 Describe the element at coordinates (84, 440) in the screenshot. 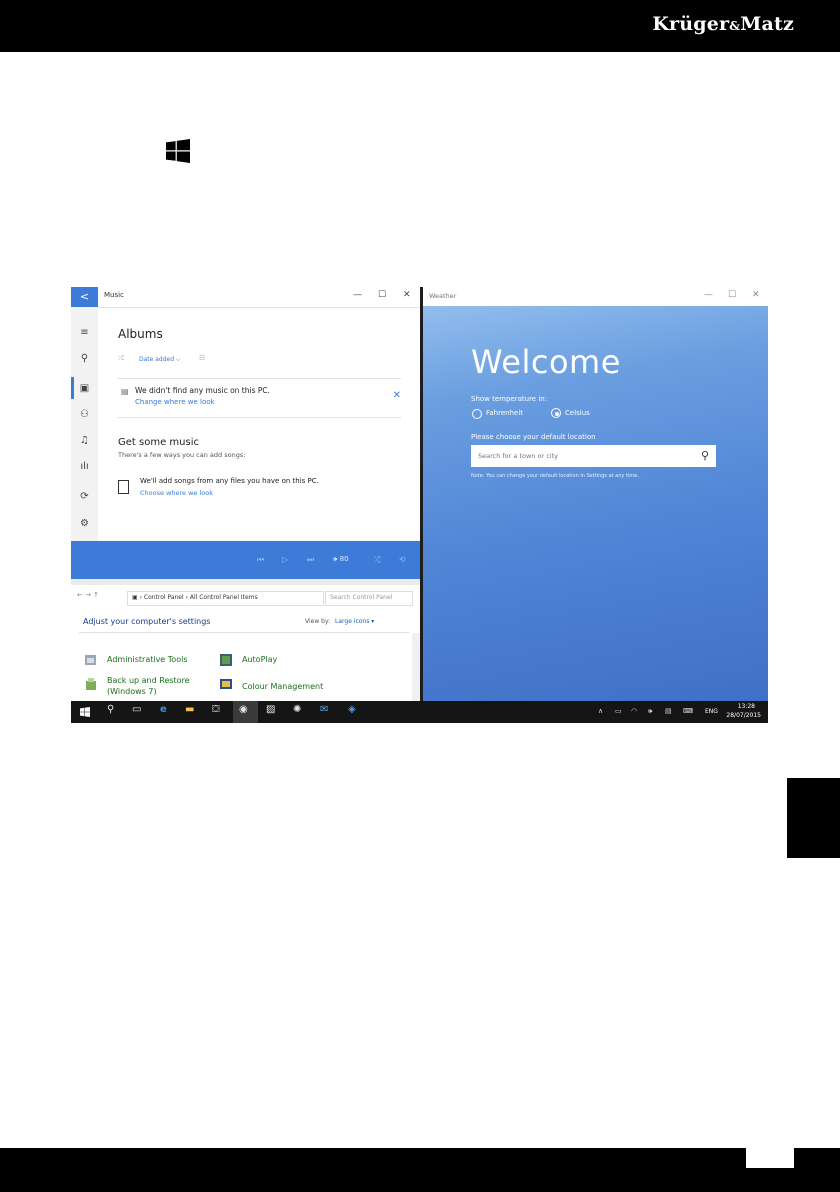

I see `songs-icon: ♫` at that location.